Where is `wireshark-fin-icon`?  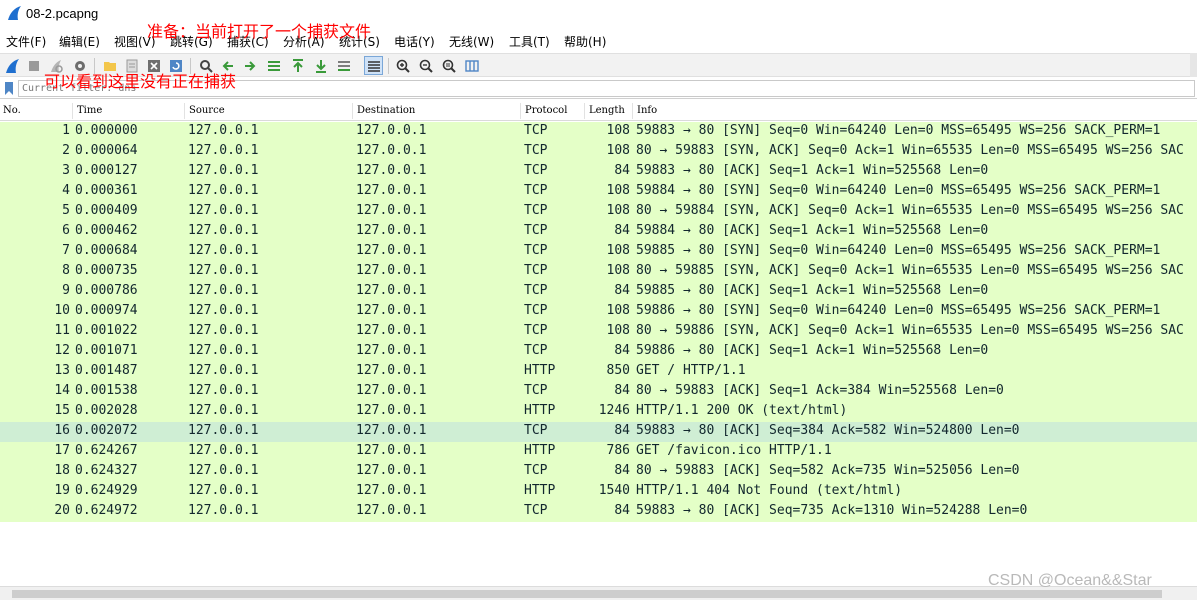 wireshark-fin-icon is located at coordinates (14, 13).